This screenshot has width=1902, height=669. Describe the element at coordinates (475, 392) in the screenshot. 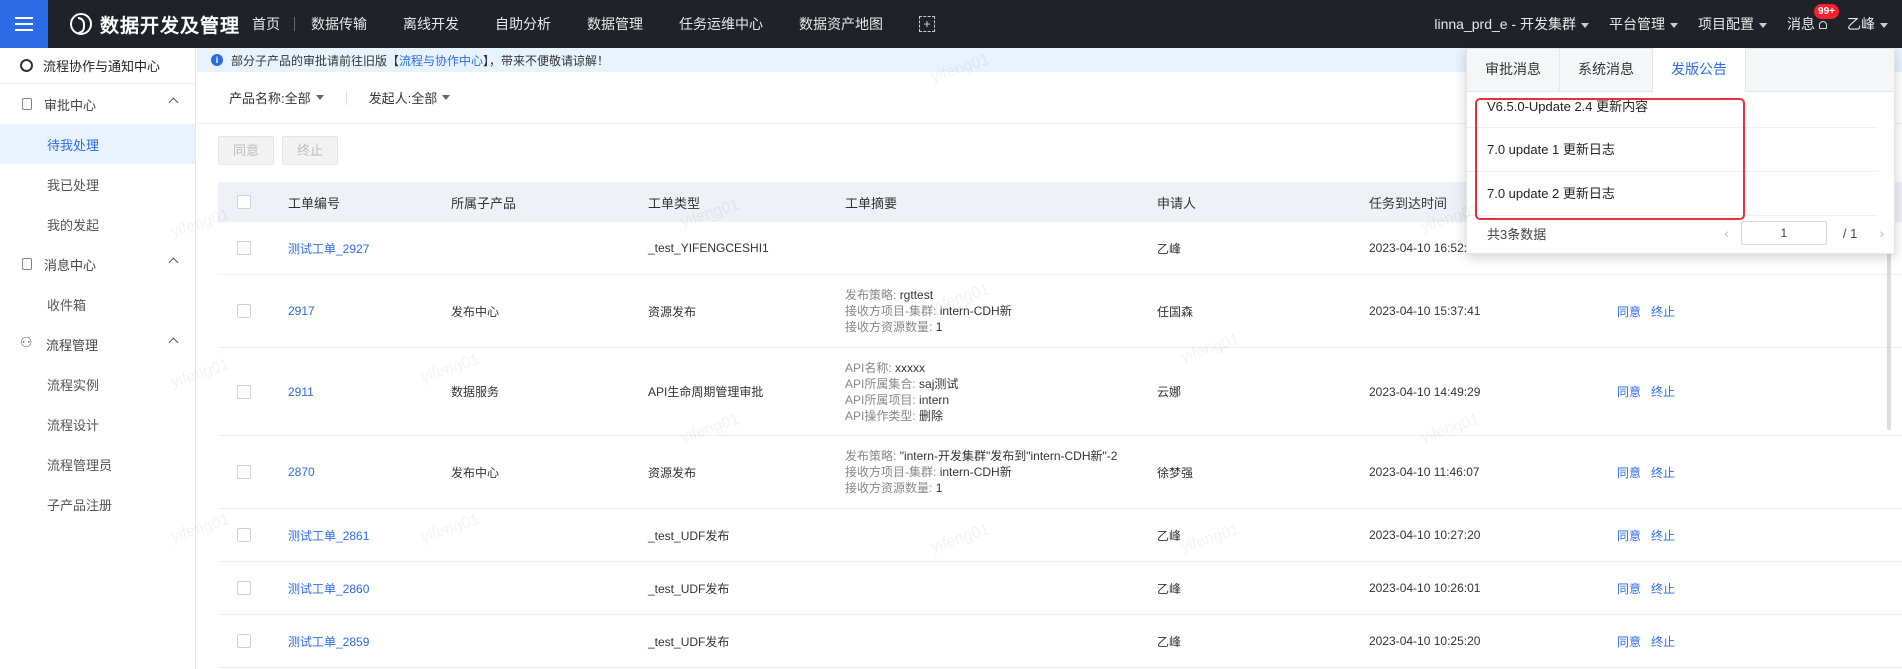

I see `ticket-product: 数据服务` at that location.